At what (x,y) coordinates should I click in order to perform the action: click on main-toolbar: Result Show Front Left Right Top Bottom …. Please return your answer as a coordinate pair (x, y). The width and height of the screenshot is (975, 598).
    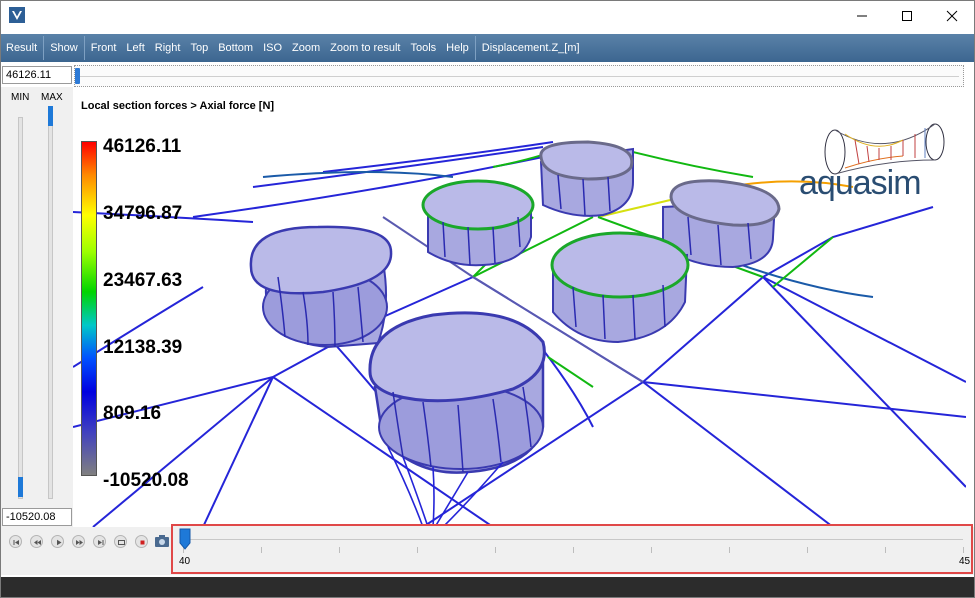
    Looking at the image, I should click on (487, 48).